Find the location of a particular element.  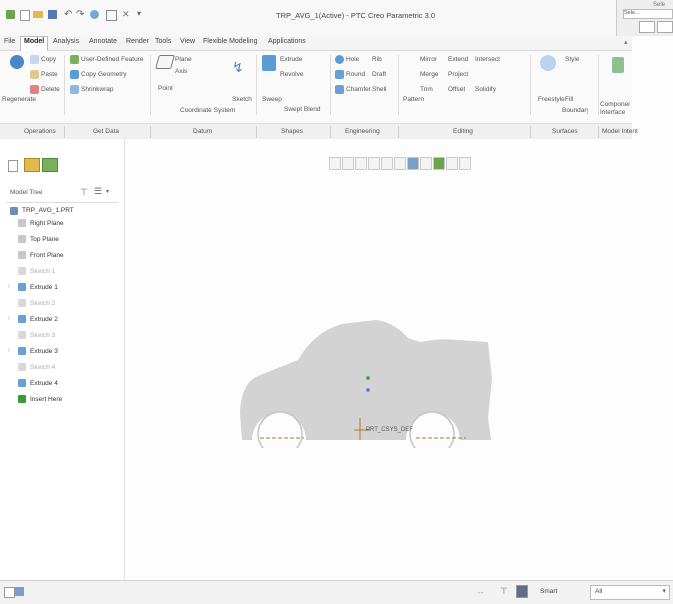

point-button: Point is located at coordinates (165, 88).